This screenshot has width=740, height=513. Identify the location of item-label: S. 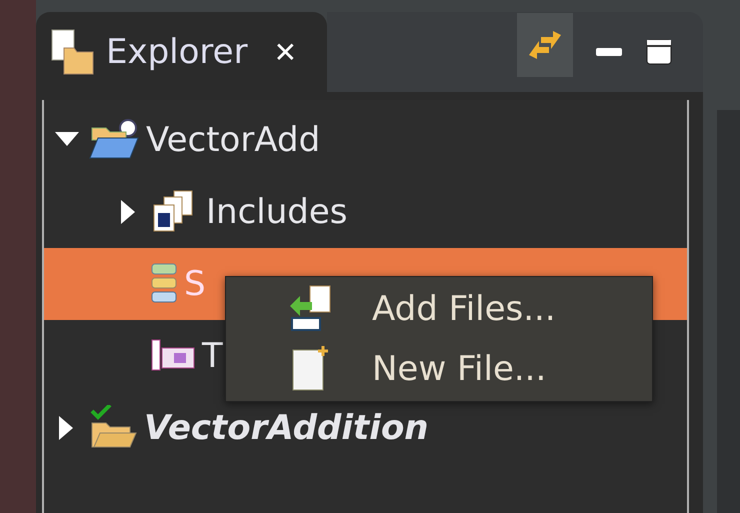
(195, 284).